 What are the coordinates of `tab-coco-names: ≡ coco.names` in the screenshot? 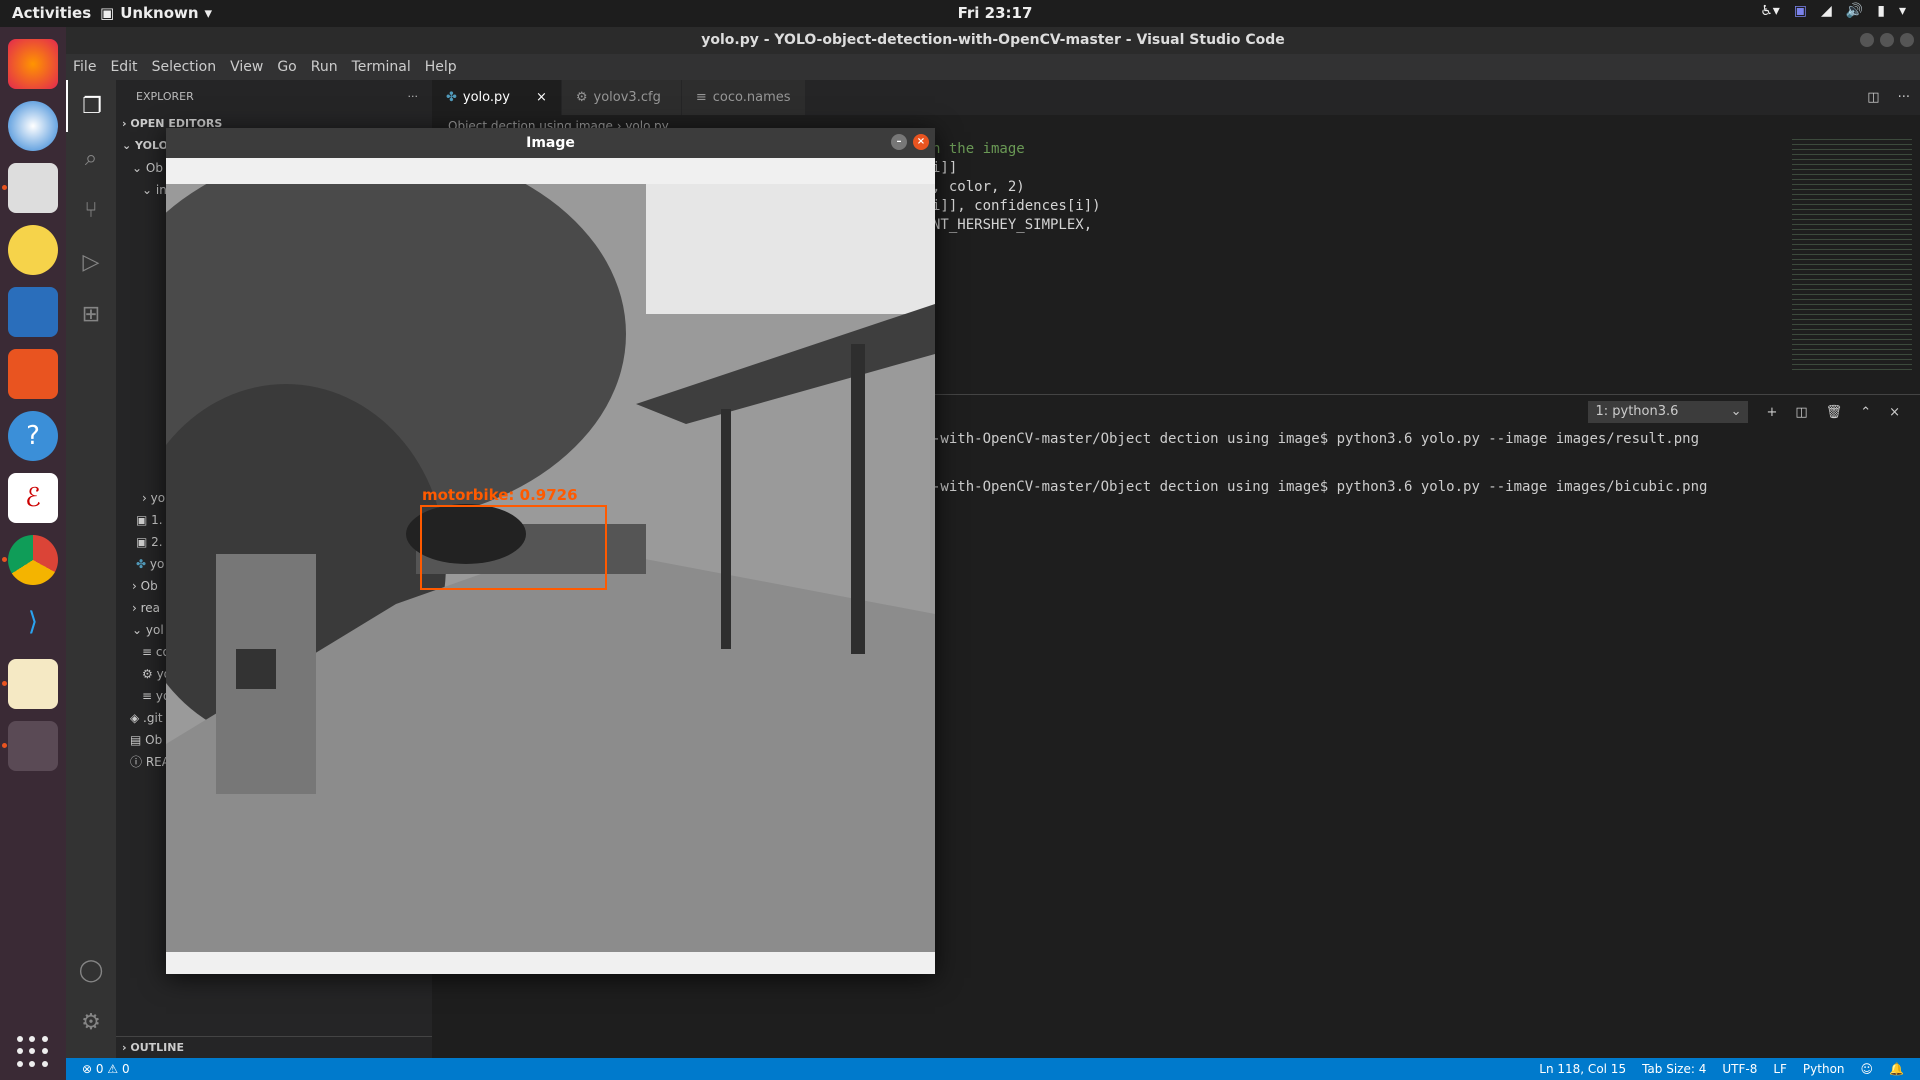 It's located at (743, 97).